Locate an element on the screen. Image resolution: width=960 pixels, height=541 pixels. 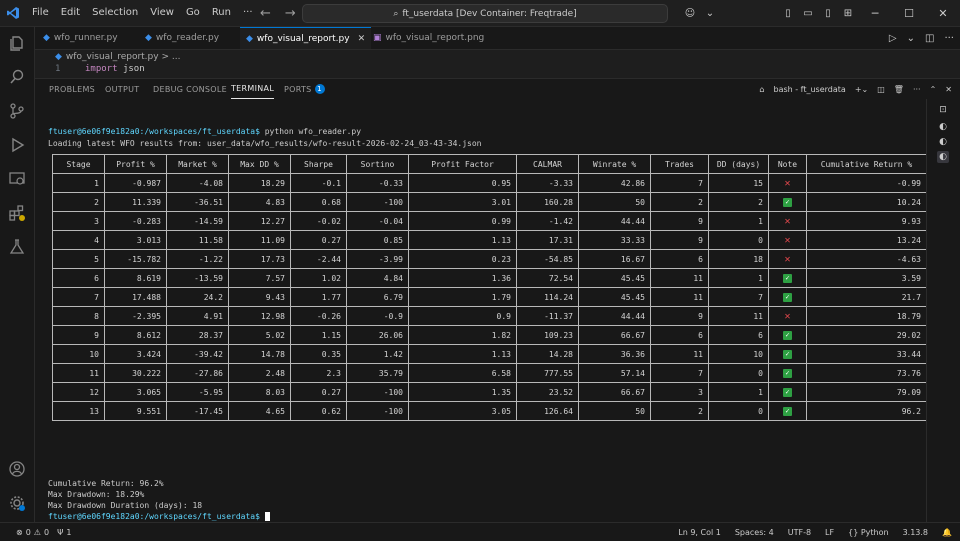
menu-run: Run is located at coordinates (221, 13).